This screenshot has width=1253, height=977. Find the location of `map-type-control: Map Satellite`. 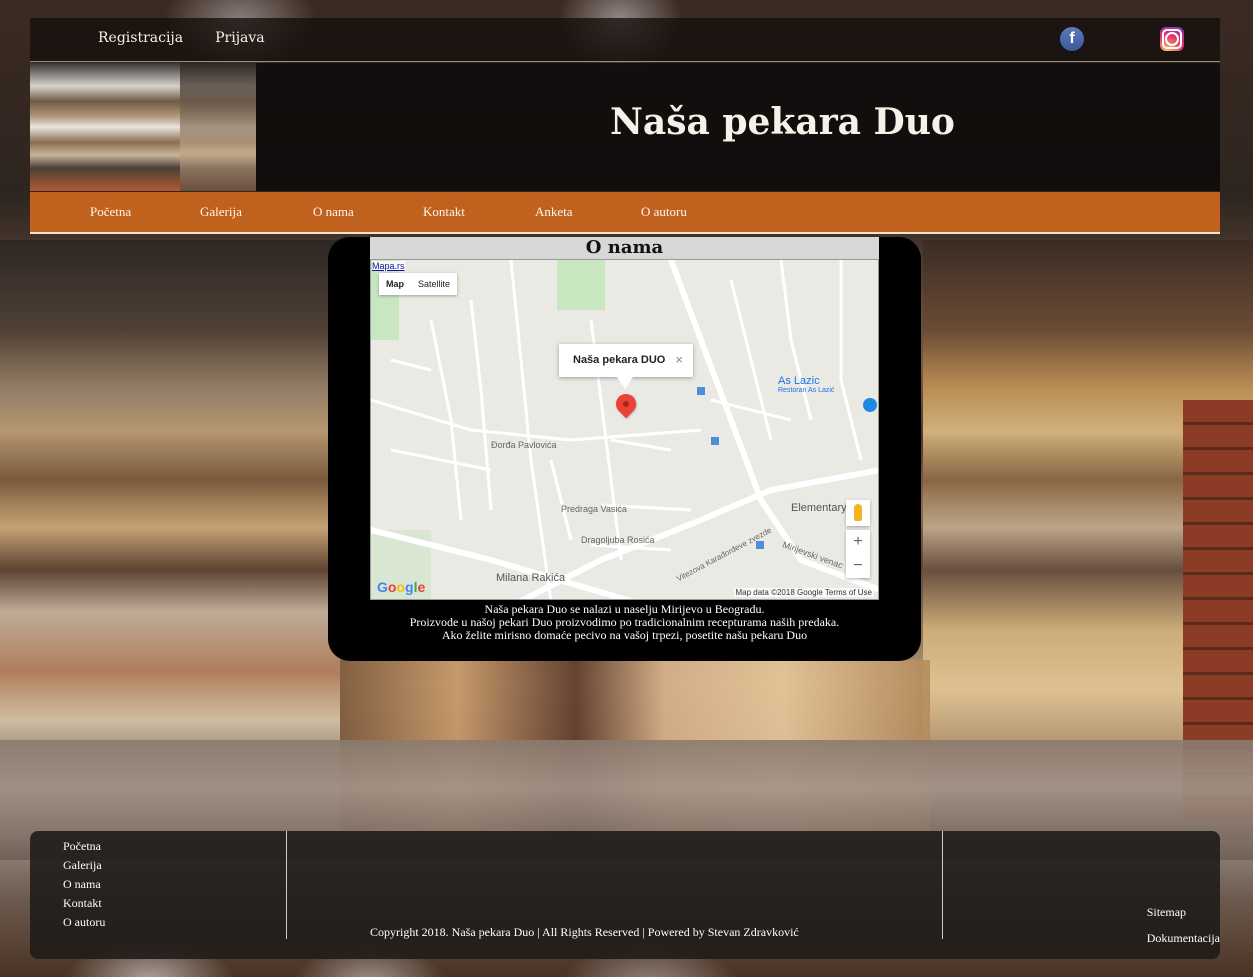

map-type-control: Map Satellite is located at coordinates (418, 284).